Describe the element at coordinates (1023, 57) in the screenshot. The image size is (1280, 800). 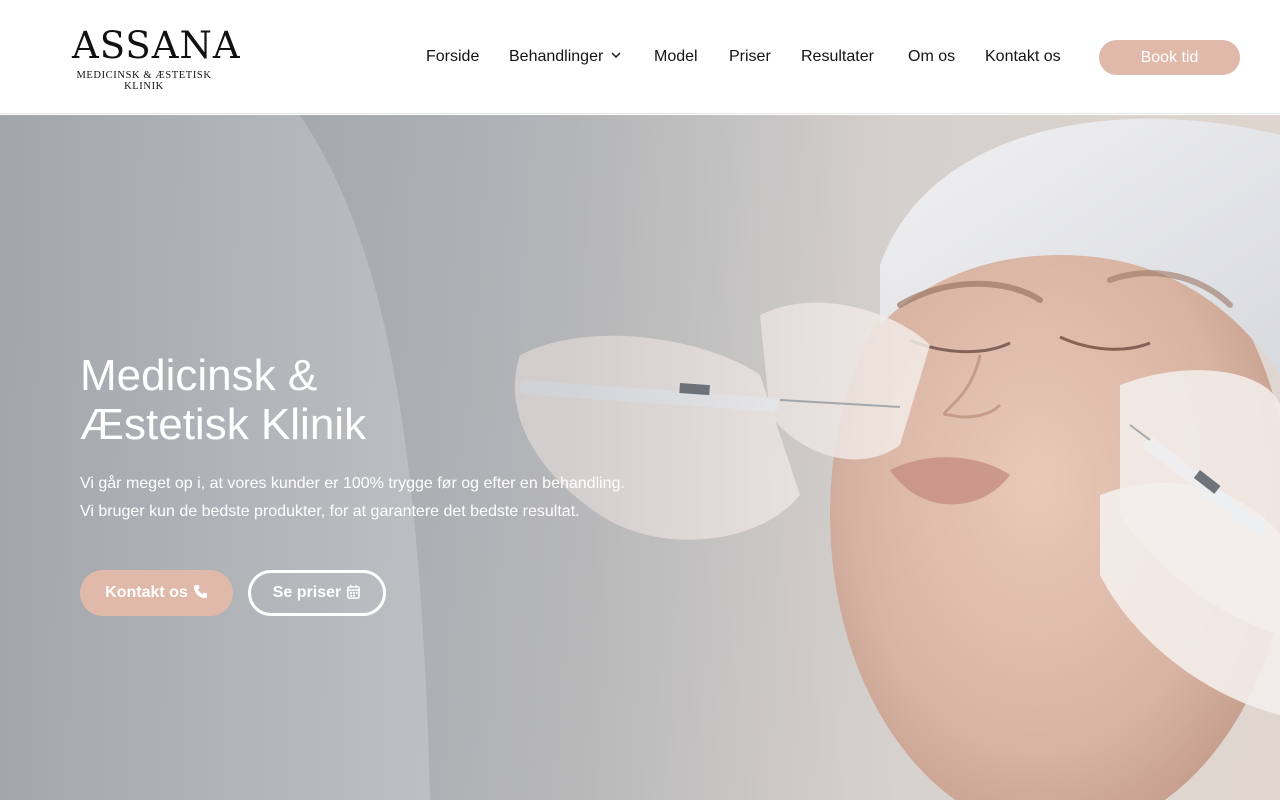
I see `nav-item-kontakt-os: Kontakt os` at that location.